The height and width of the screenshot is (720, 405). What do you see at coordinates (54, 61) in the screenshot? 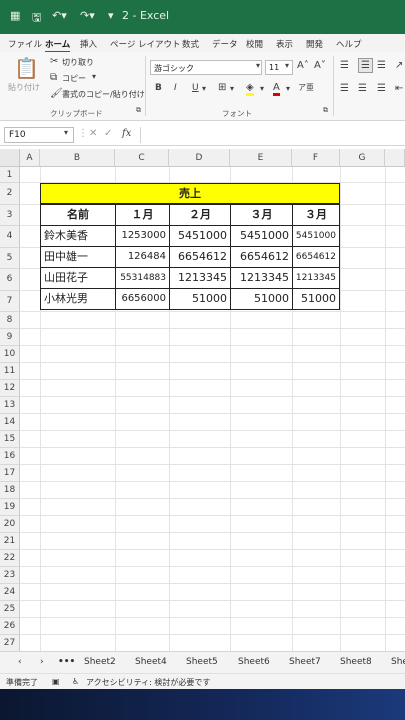
I see `cut-icon: ✂` at bounding box center [54, 61].